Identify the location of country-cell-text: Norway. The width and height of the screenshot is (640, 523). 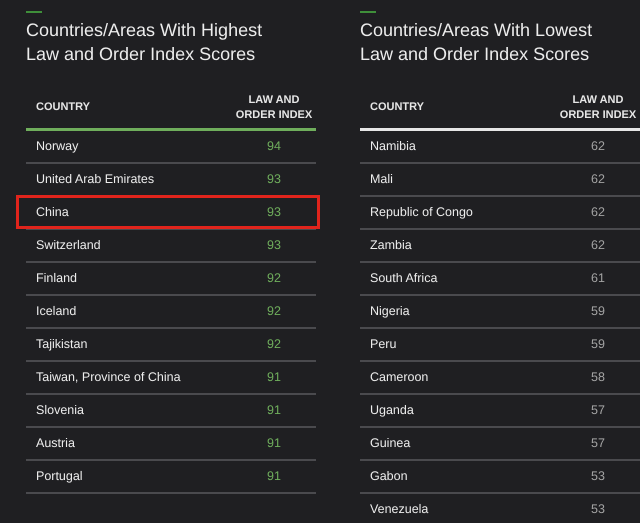
(56, 147).